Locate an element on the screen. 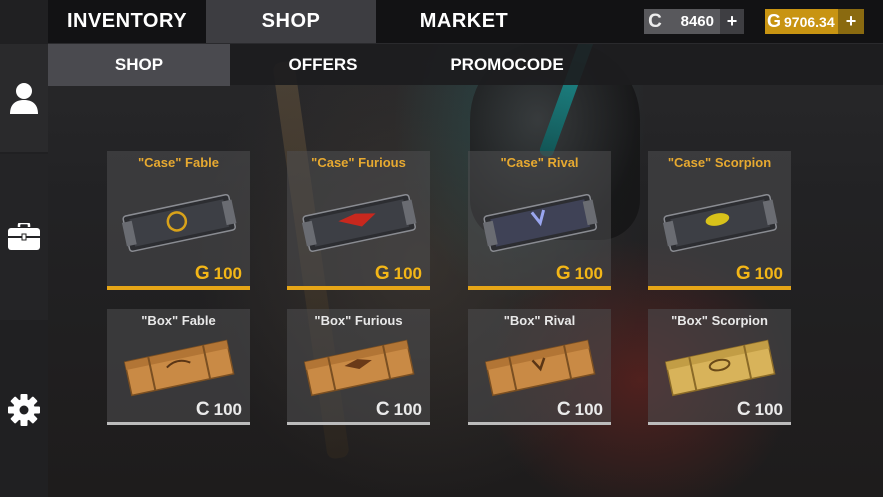  item-title: "Box" Fable is located at coordinates (178, 320).